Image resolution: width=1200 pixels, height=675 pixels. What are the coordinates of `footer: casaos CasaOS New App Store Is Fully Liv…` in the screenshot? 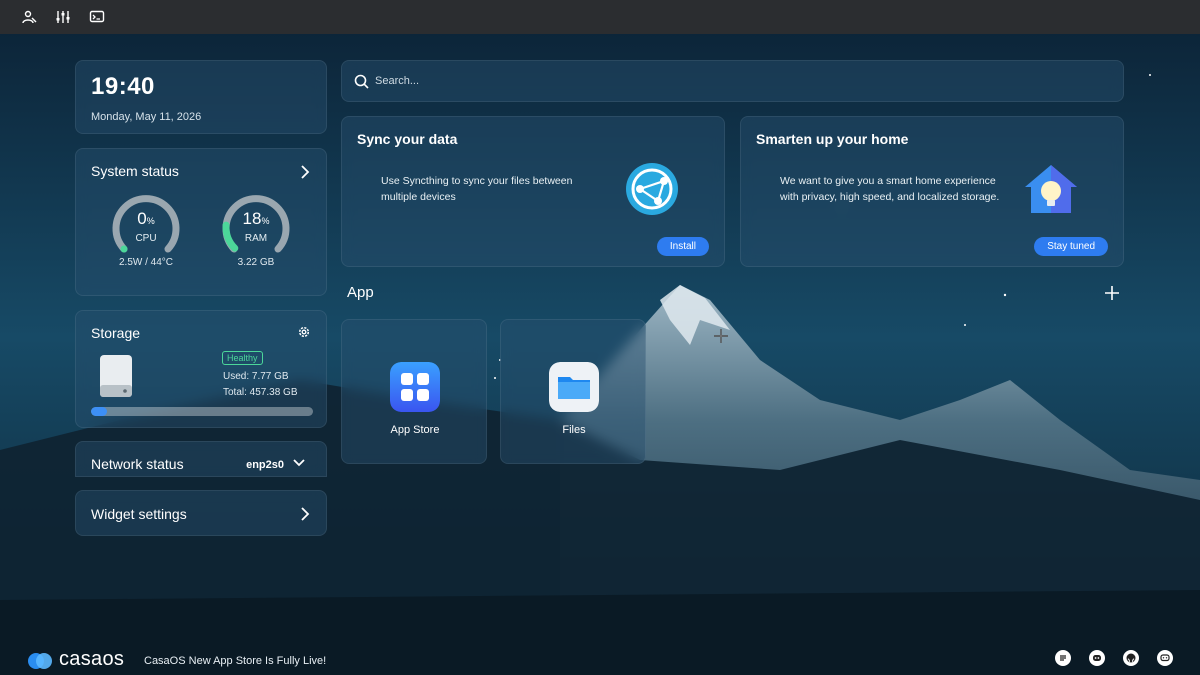 It's located at (600, 660).